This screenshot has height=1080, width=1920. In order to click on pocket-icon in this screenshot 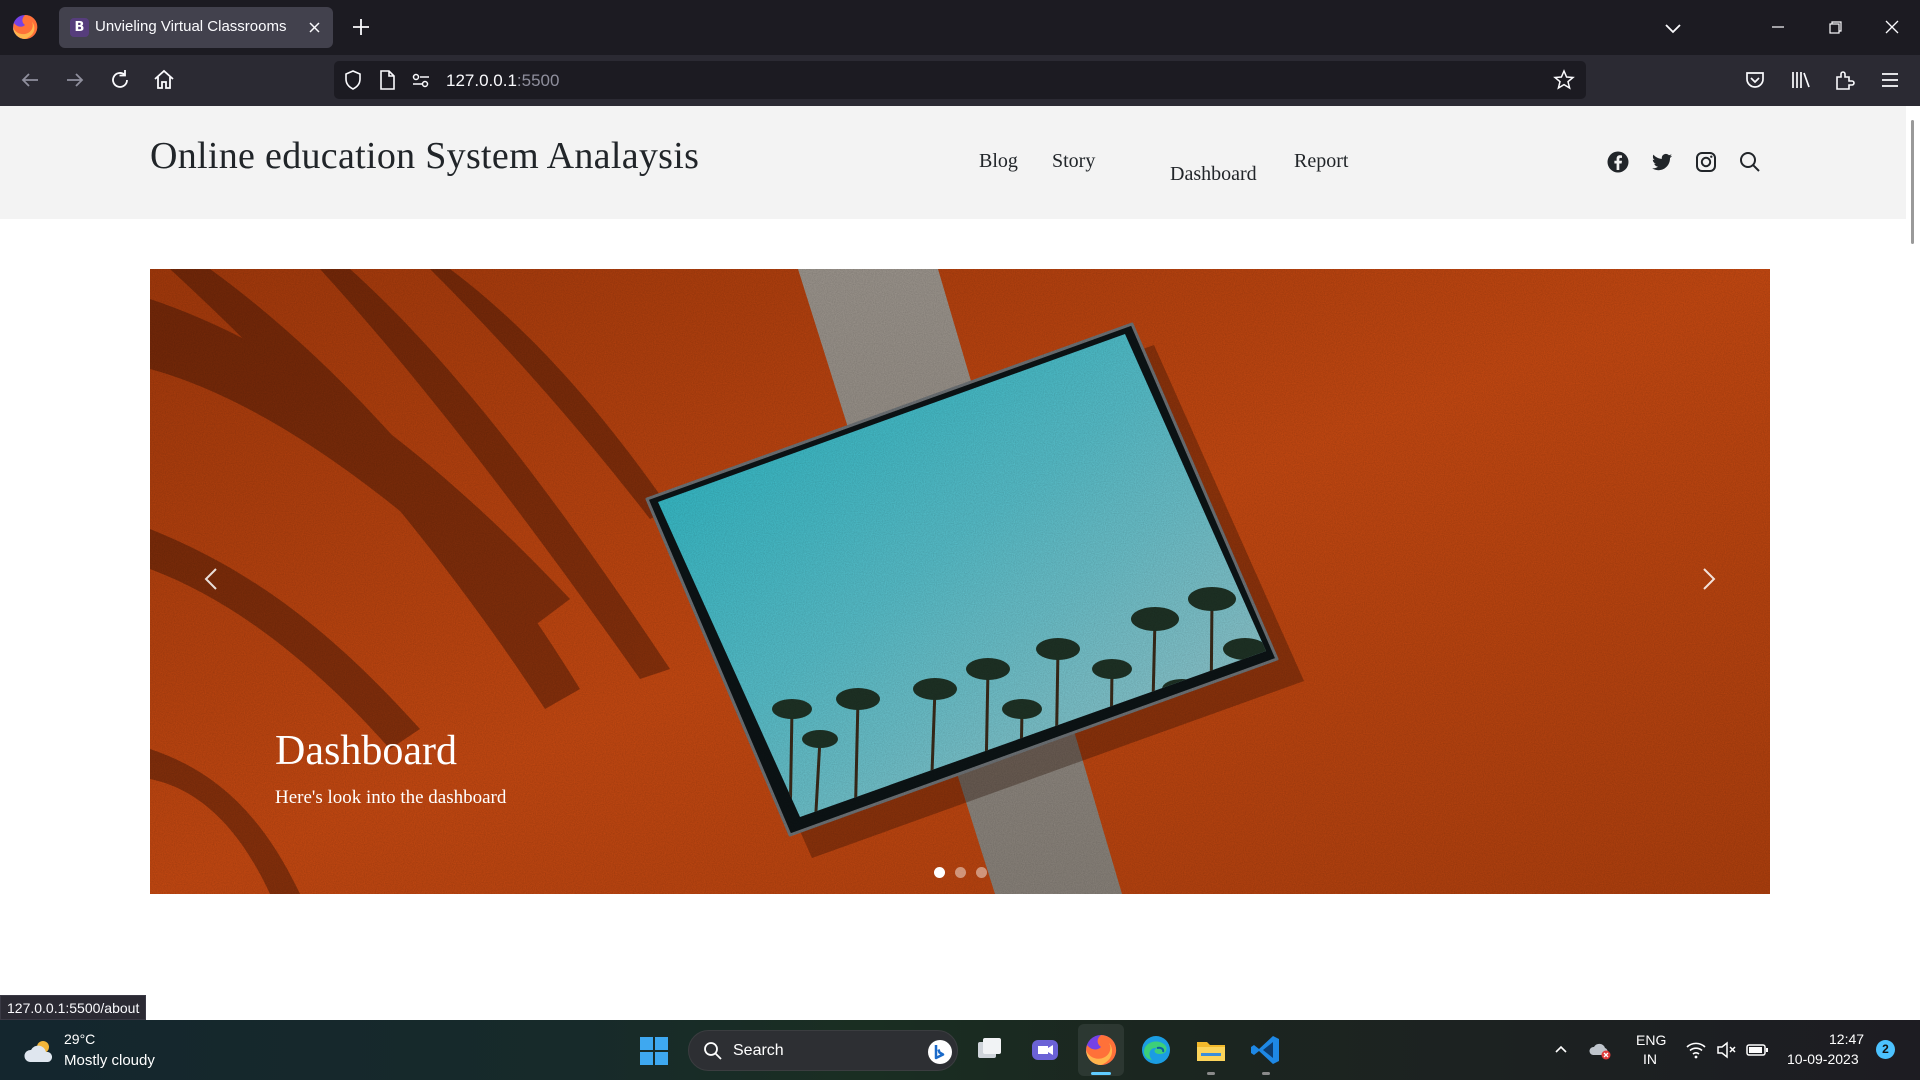, I will do `click(1755, 80)`.